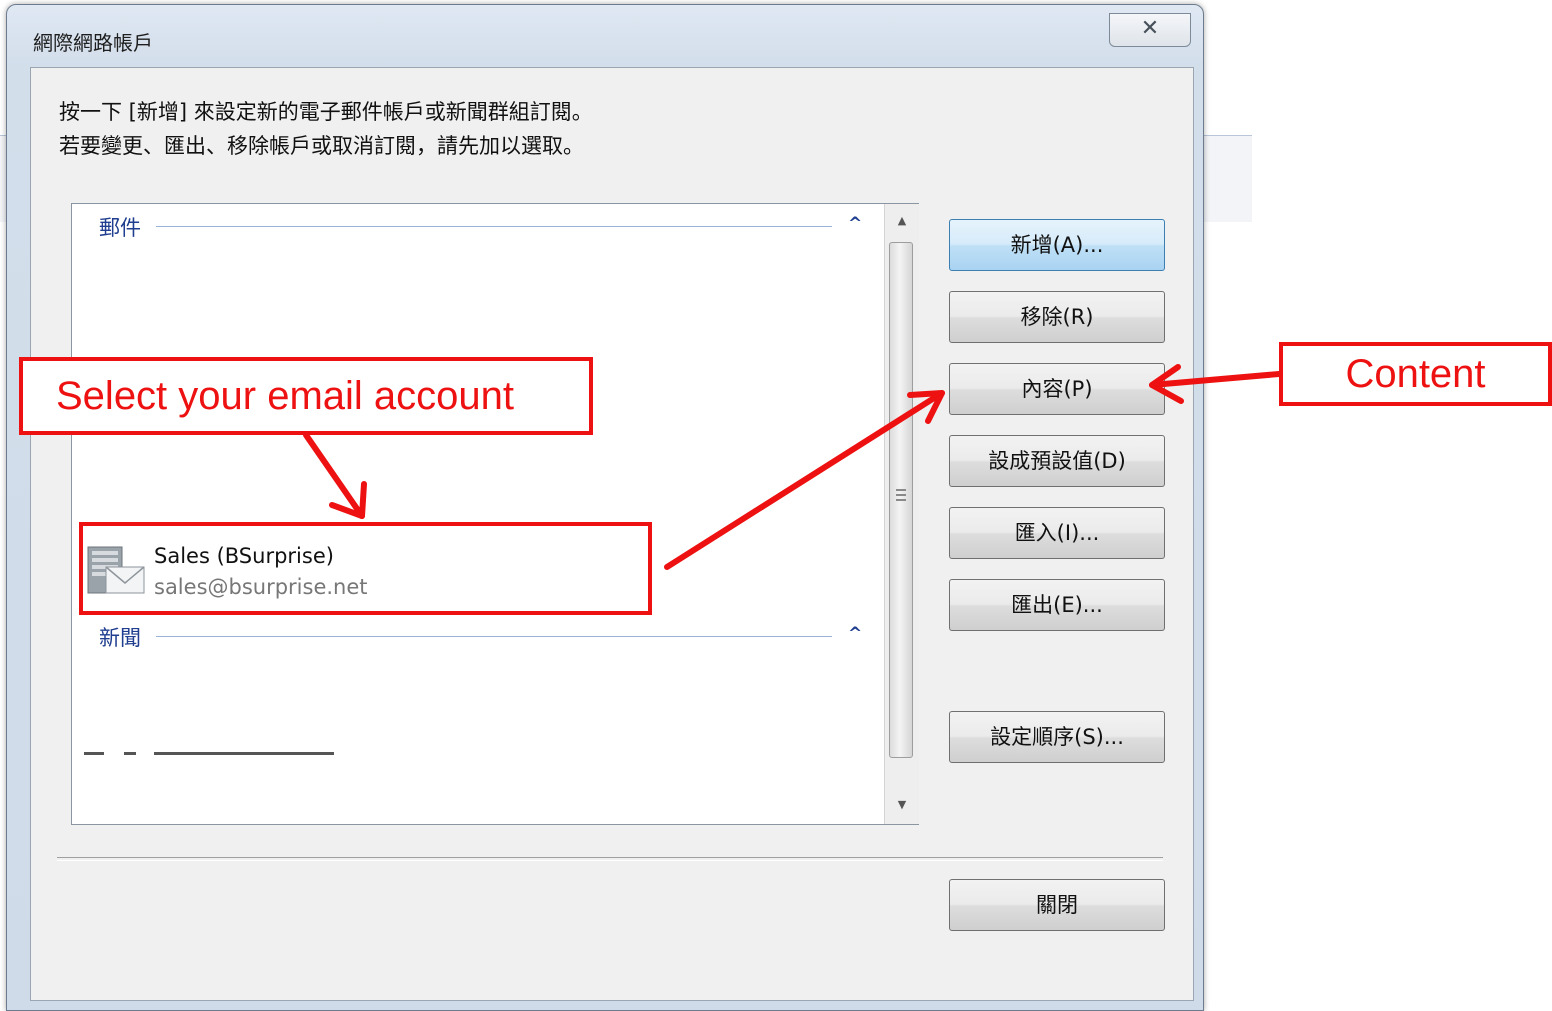 This screenshot has width=1552, height=1011. I want to click on group-divider-mail, so click(494, 226).